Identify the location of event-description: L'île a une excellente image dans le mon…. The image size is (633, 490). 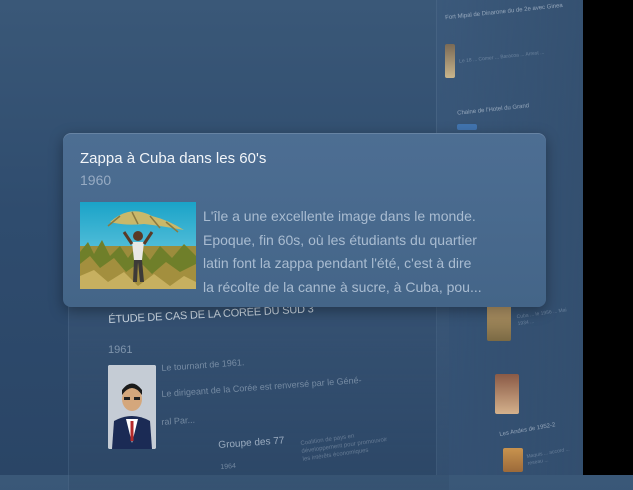
(370, 252).